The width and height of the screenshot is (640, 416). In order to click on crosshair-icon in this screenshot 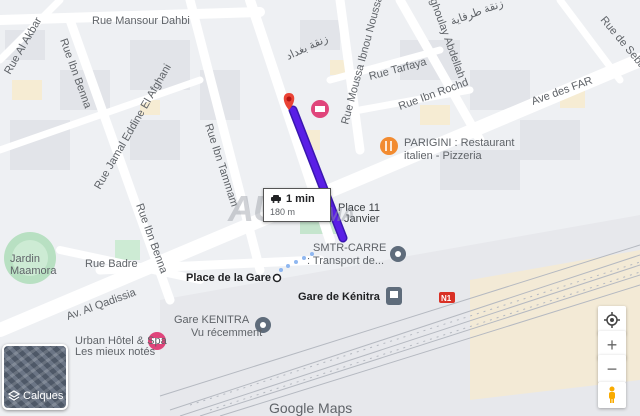, I will do `click(612, 320)`.